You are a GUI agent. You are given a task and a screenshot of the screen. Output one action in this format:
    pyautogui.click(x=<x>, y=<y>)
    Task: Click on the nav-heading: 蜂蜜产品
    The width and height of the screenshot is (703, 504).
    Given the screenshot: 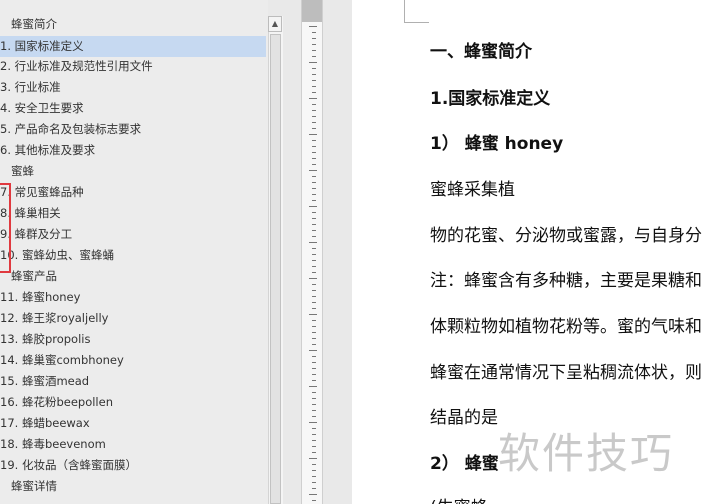 What is the action you would take?
    pyautogui.click(x=133, y=276)
    